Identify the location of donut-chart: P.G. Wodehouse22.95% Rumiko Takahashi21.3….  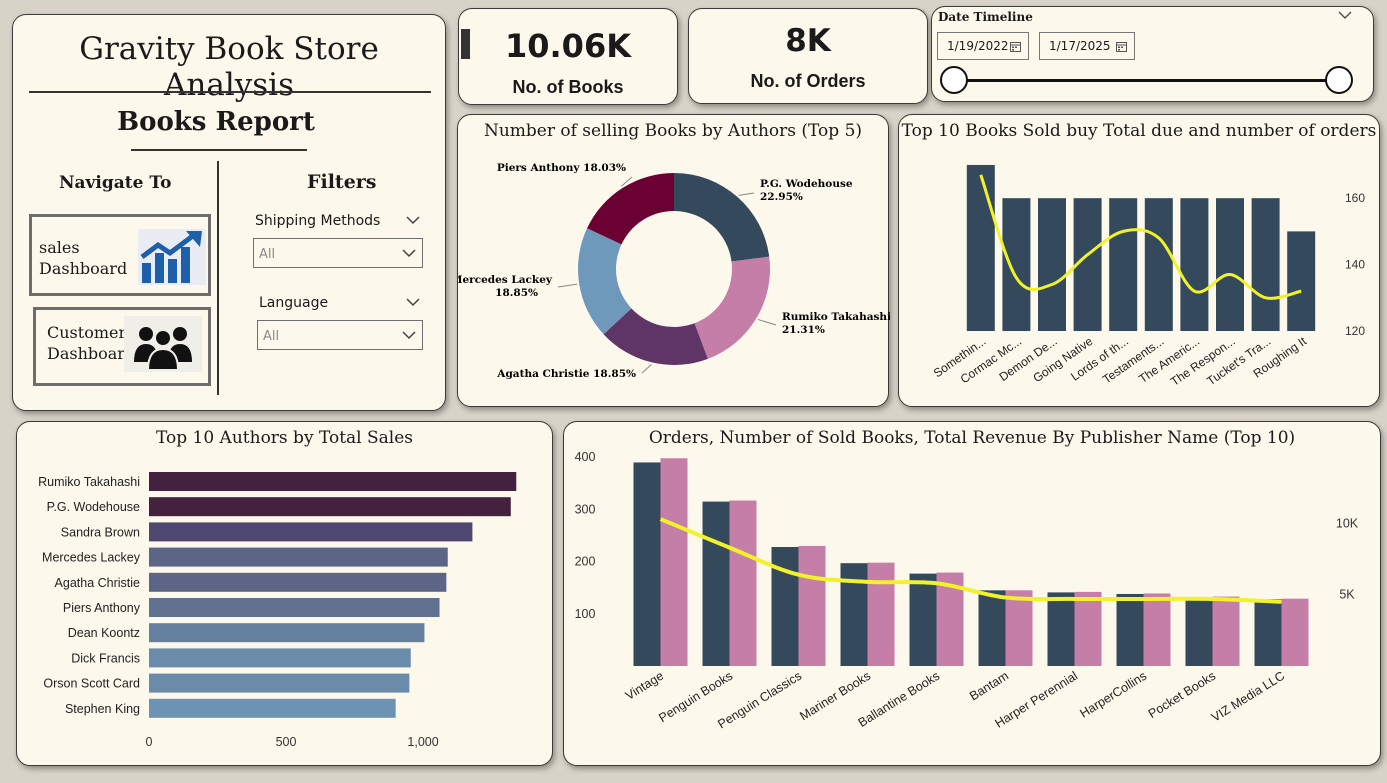
(674, 271).